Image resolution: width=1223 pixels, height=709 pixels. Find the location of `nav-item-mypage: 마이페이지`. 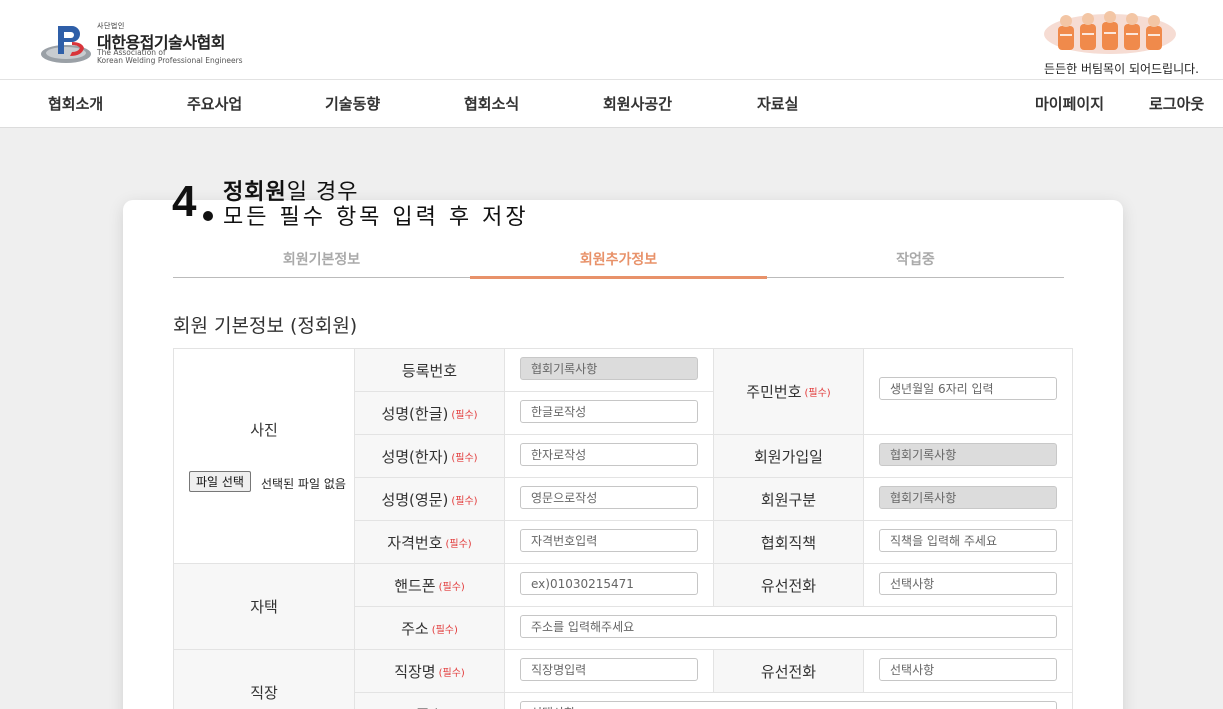

nav-item-mypage: 마이페이지 is located at coordinates (1069, 104).